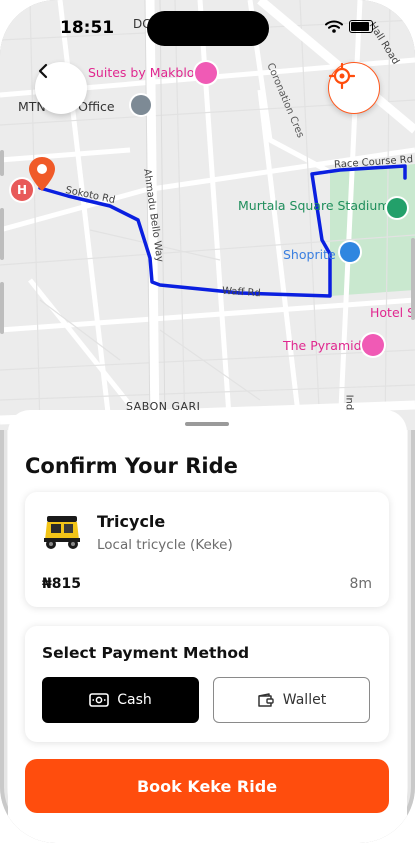 Image resolution: width=415 pixels, height=843 pixels. I want to click on ride-name: Tricycle, so click(131, 521).